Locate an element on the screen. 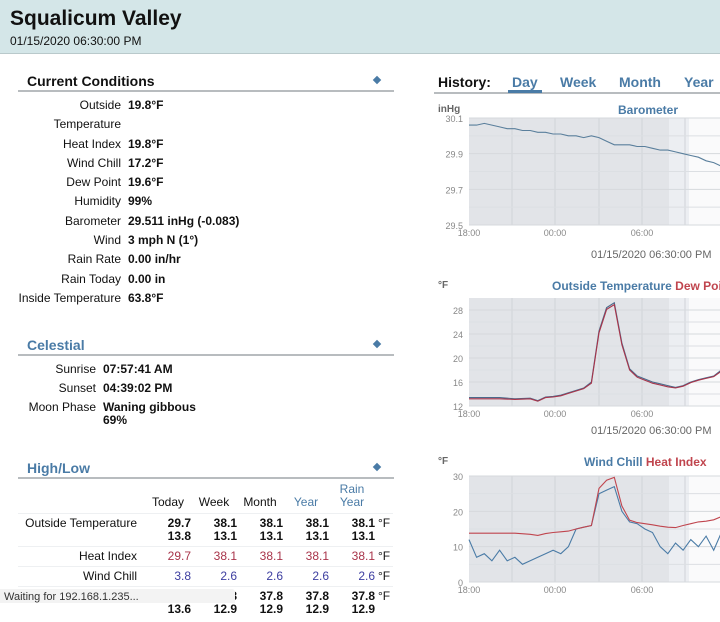 The image size is (720, 622). current-label: Dew Point is located at coordinates (93, 182).